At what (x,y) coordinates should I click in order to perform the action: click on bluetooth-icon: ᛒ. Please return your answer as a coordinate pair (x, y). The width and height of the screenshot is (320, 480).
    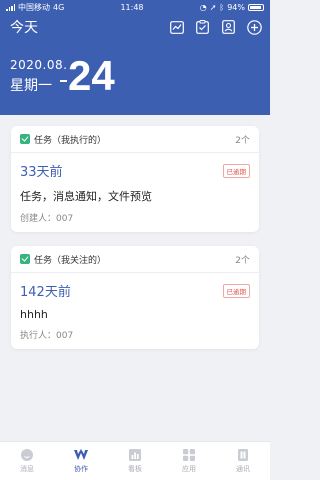
    Looking at the image, I should click on (222, 7).